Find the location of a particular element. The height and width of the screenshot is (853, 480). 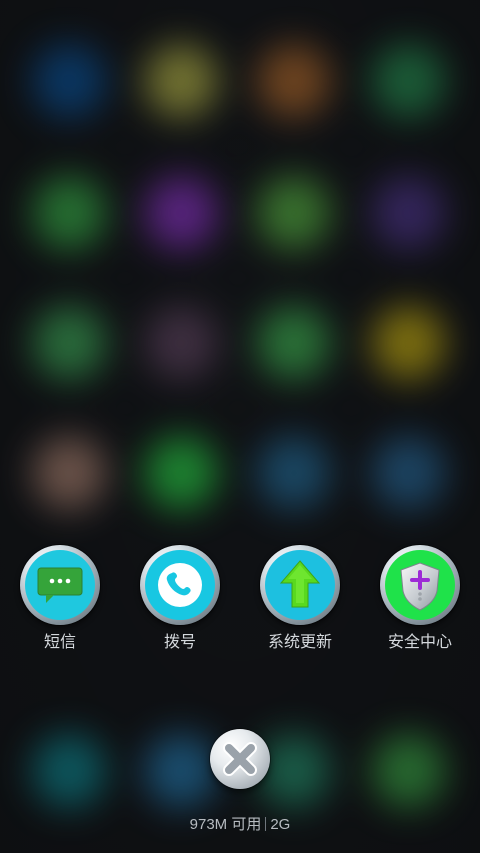

shortcut-messages: 短信 is located at coordinates (60, 605).